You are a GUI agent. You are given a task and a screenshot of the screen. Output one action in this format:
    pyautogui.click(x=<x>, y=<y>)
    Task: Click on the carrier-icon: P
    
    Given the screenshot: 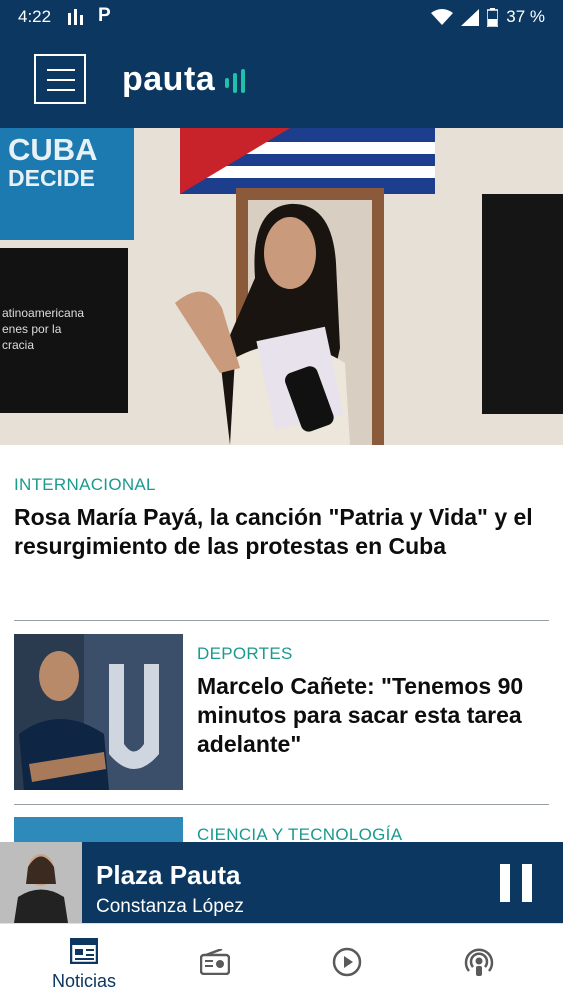 What is the action you would take?
    pyautogui.click(x=104, y=15)
    